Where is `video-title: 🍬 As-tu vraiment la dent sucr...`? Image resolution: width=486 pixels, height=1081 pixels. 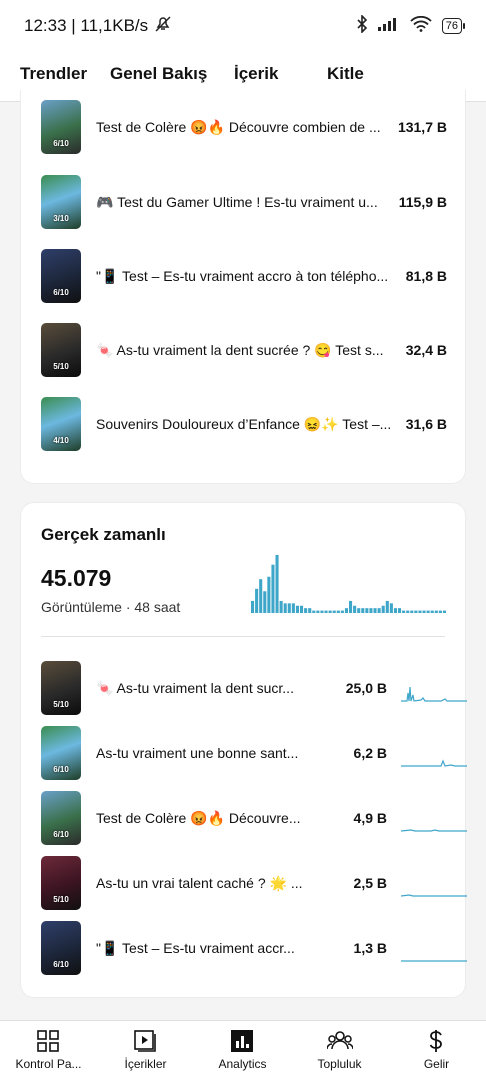 video-title: 🍬 As-tu vraiment la dent sucr... is located at coordinates (195, 688).